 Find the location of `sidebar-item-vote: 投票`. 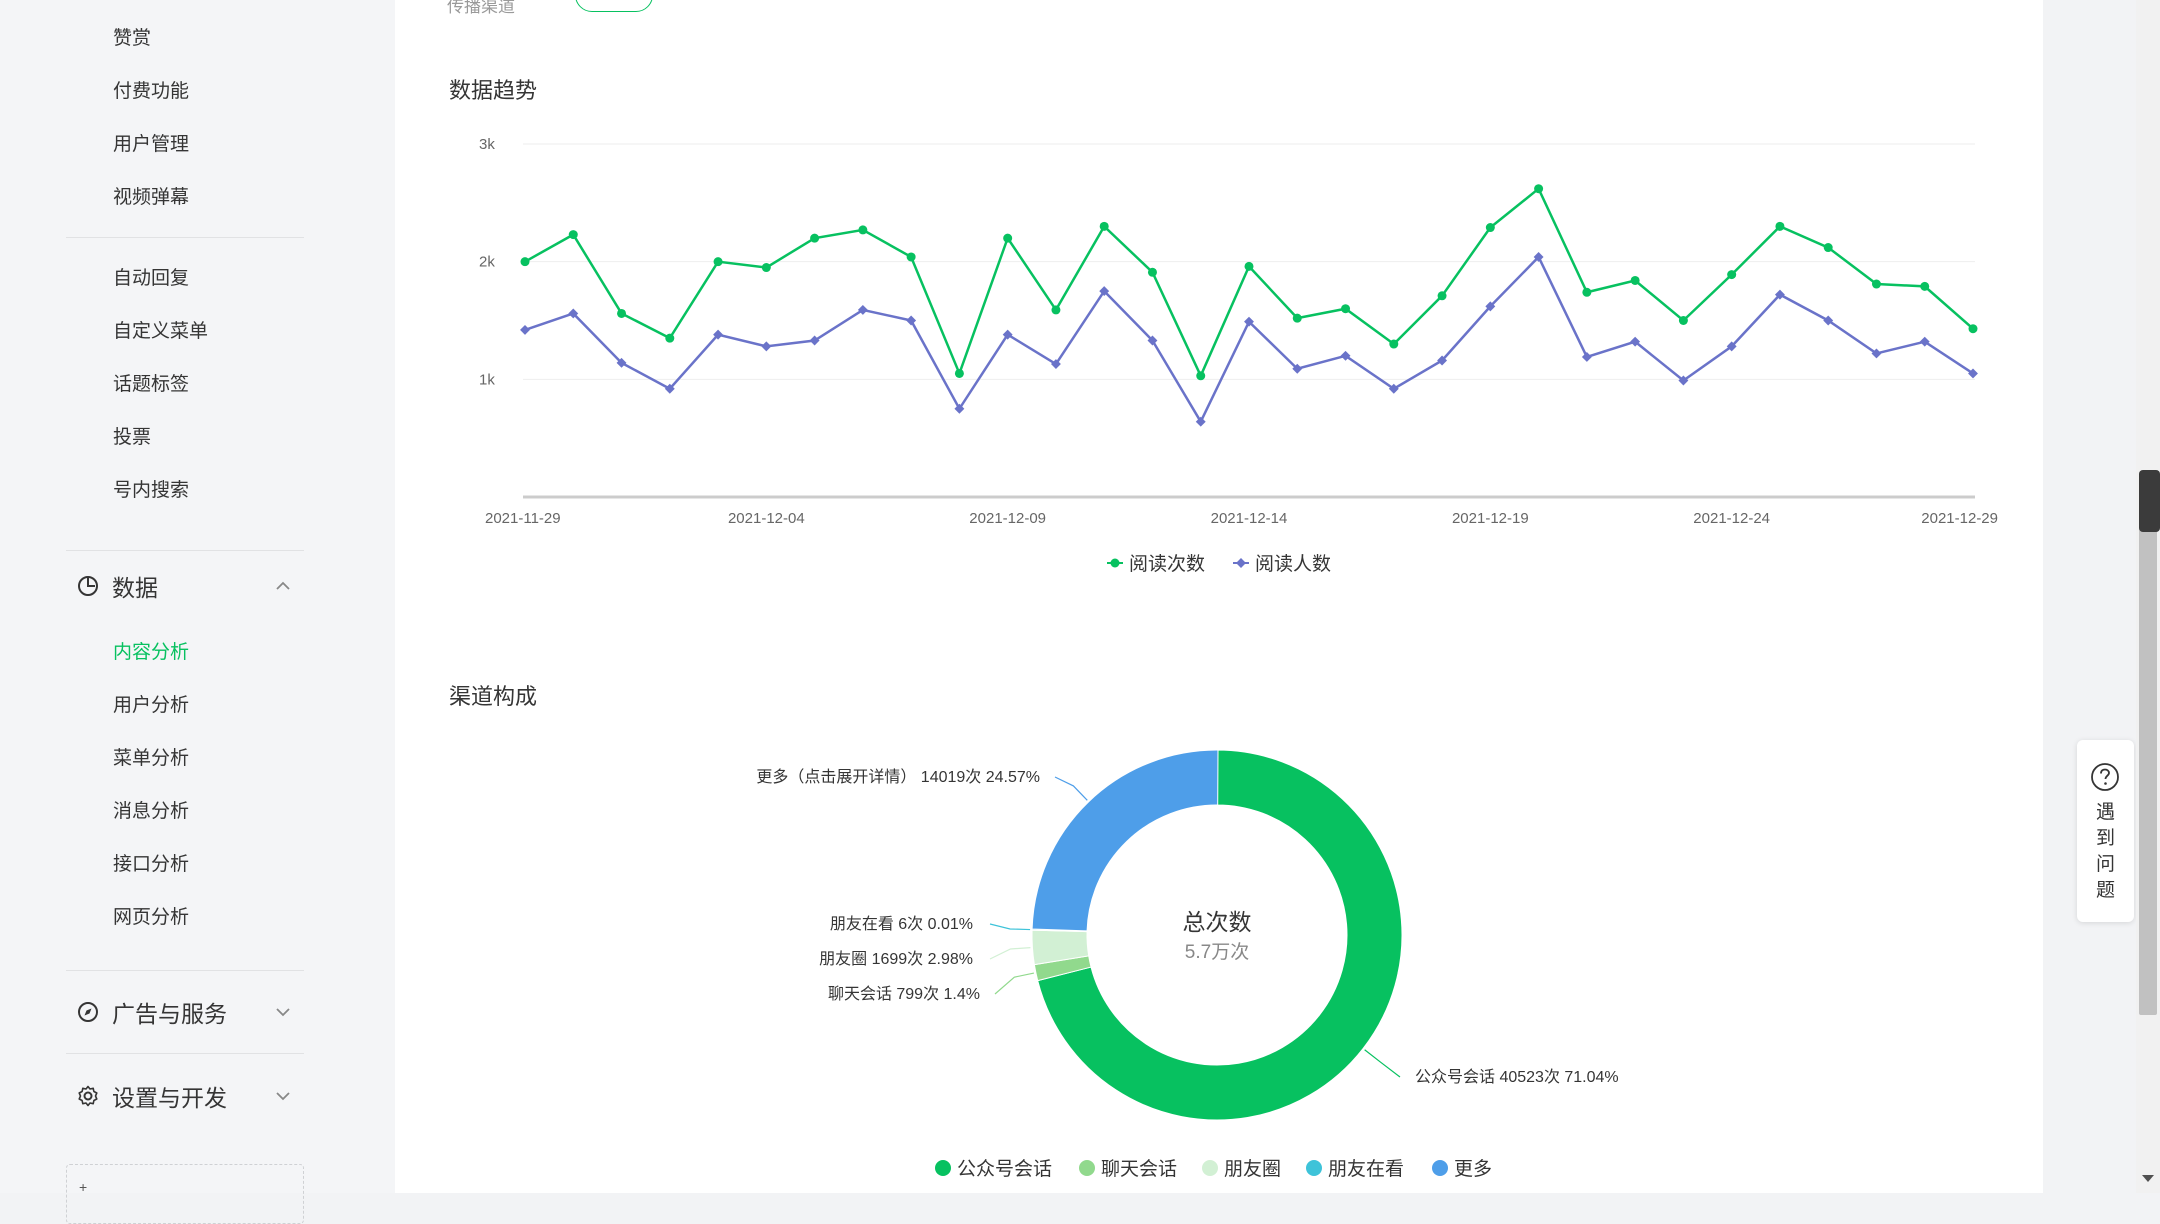

sidebar-item-vote: 投票 is located at coordinates (132, 438).